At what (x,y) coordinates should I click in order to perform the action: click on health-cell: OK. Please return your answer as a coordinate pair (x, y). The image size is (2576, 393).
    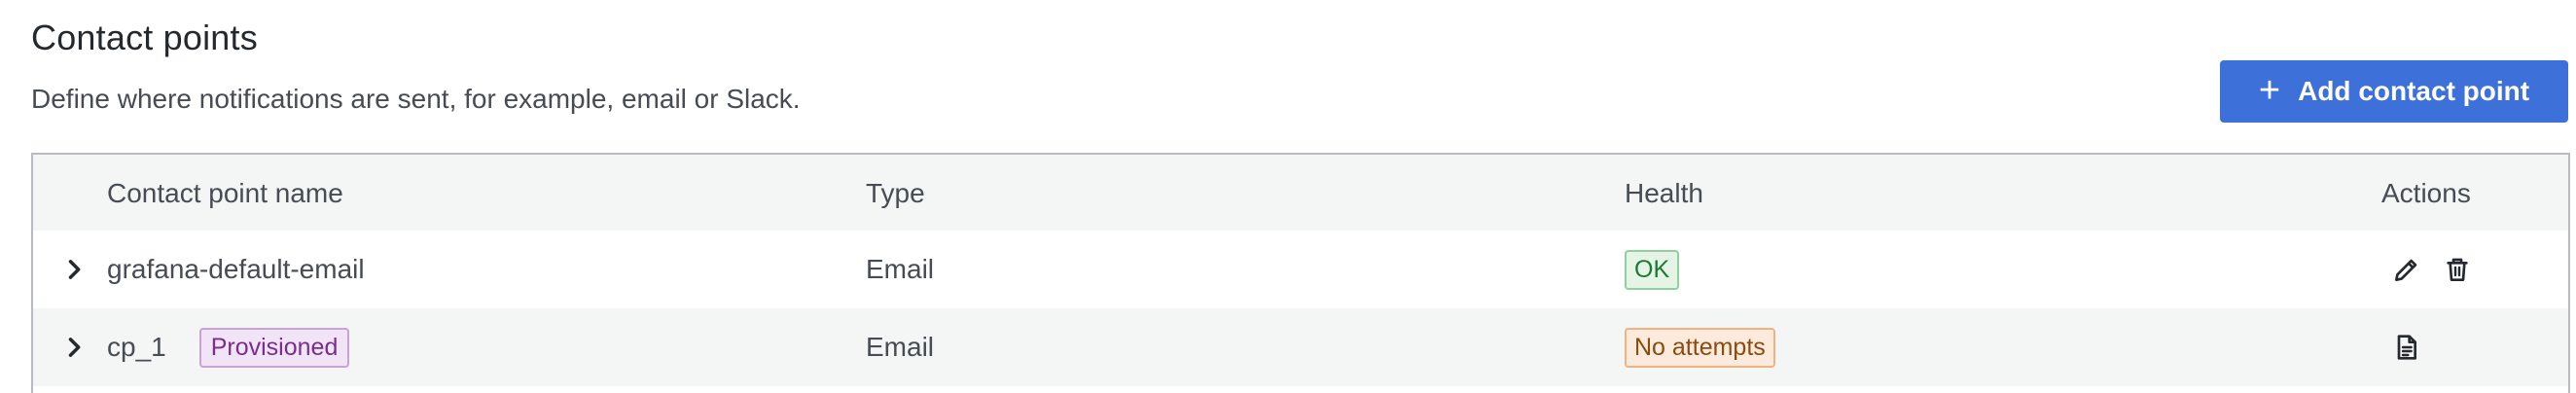
    Looking at the image, I should click on (1652, 269).